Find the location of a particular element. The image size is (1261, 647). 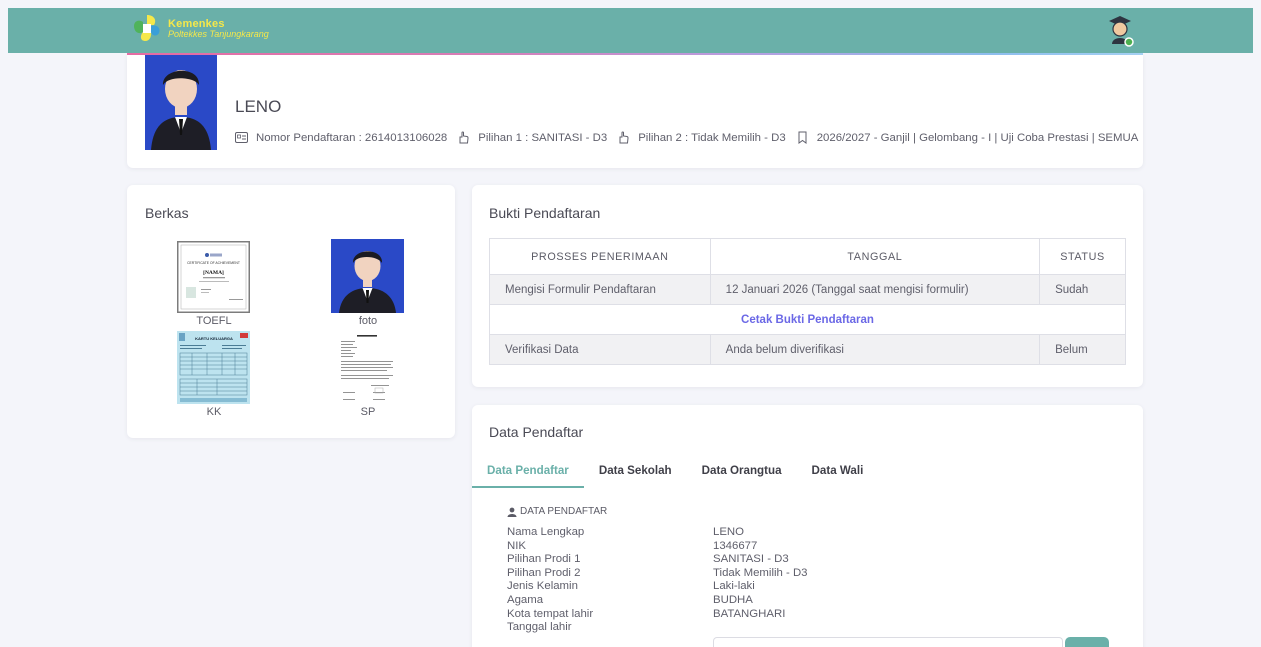

list-item: Agama BUDHA is located at coordinates (807, 601).